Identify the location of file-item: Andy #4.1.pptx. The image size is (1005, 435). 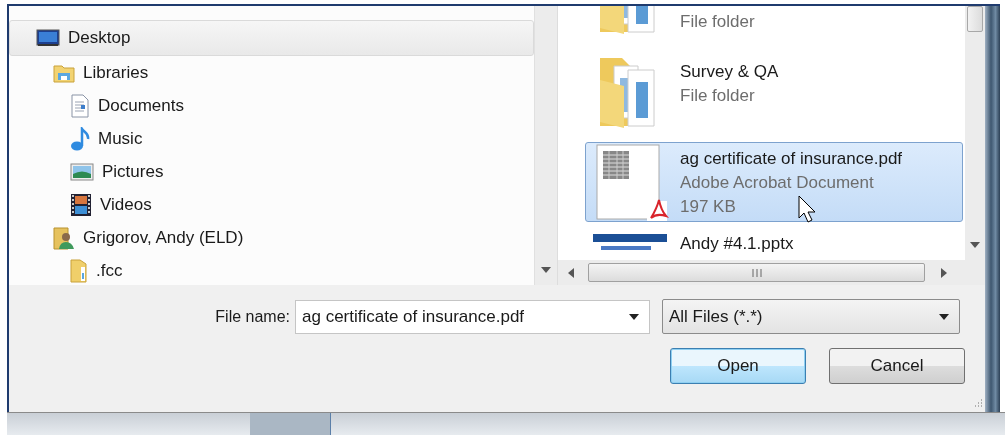
(774, 243).